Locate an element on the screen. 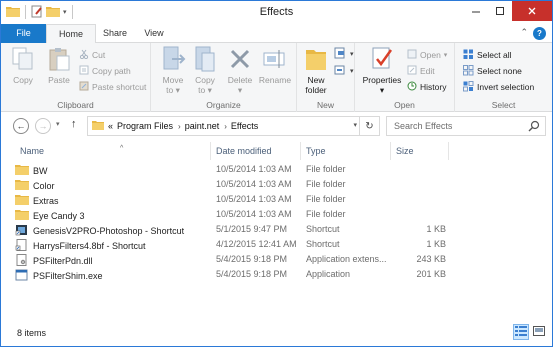  open-group-label: Open is located at coordinates (404, 105).